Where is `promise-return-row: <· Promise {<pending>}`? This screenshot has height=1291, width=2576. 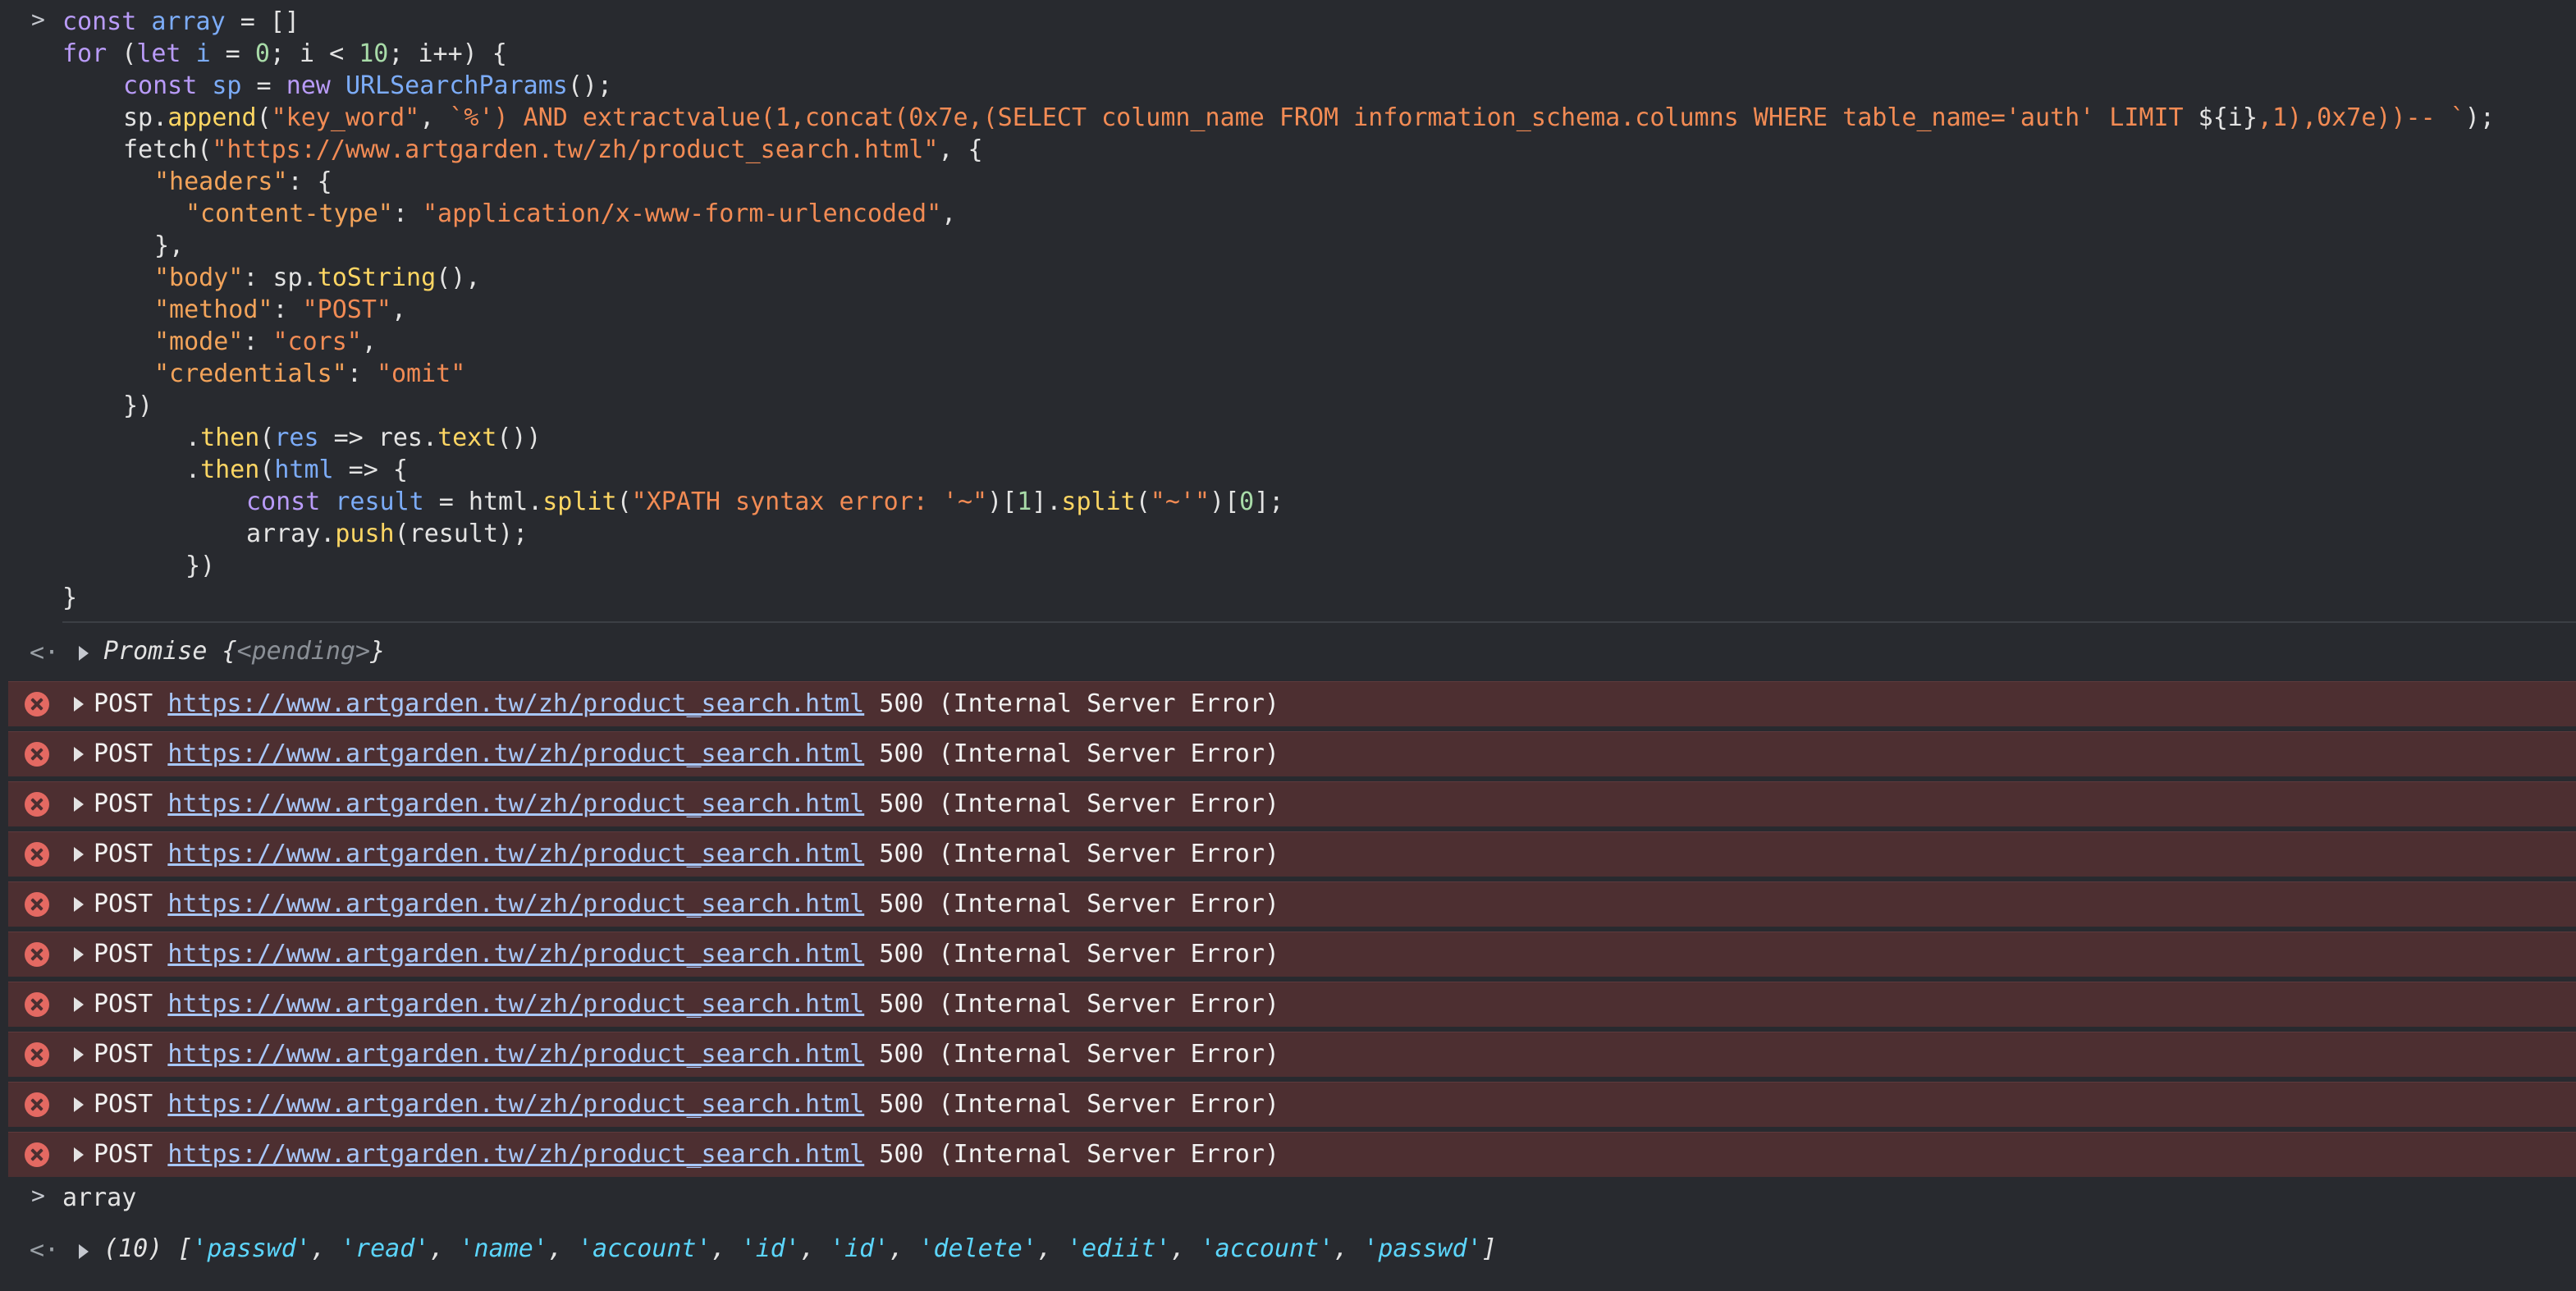
promise-return-row: <· Promise {<pending>} is located at coordinates (1288, 652).